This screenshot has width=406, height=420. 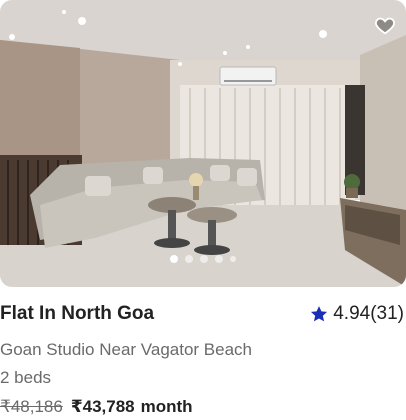 What do you see at coordinates (126, 349) in the screenshot?
I see `listing-subtitle: Goan Studio Near Vagator Beach` at bounding box center [126, 349].